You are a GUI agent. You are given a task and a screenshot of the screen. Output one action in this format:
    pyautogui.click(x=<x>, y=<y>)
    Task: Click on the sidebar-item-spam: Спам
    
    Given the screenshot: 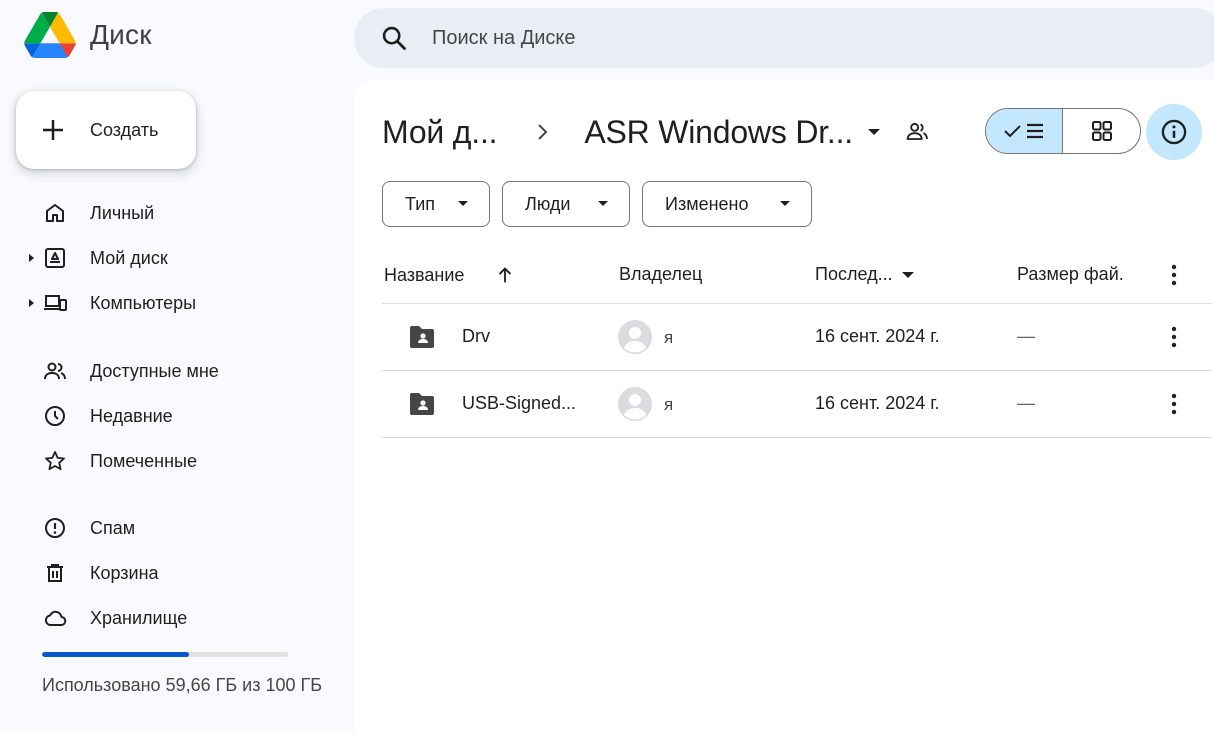 What is the action you would take?
    pyautogui.click(x=170, y=528)
    